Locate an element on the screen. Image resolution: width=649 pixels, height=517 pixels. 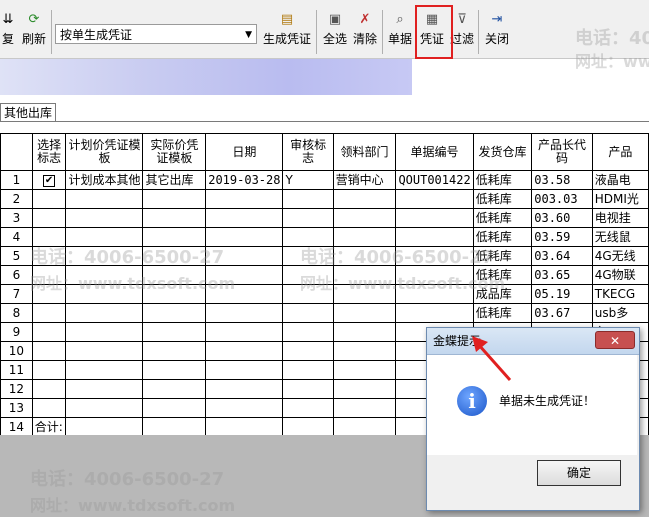
exit-icon: ⇥ is located at coordinates (497, 19).